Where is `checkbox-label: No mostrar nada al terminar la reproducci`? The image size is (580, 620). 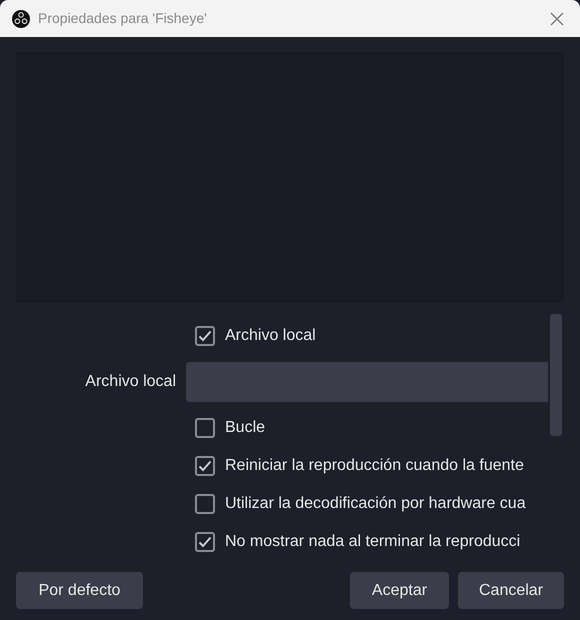
checkbox-label: No mostrar nada al terminar la reproducci is located at coordinates (372, 542).